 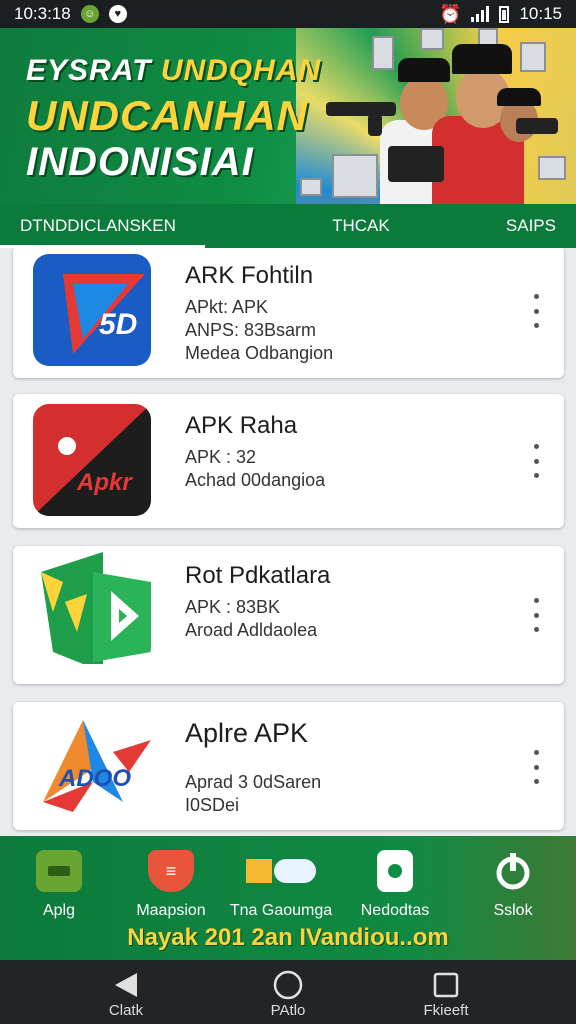 I want to click on app-card-text: Rot Pdkatlara APK : 83BK Aroad Adldaolea, so click(x=257, y=602).